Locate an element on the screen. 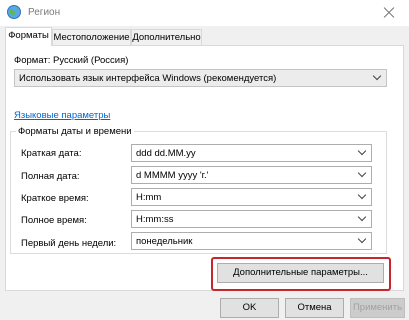  first-day-value: понедельник is located at coordinates (164, 241).